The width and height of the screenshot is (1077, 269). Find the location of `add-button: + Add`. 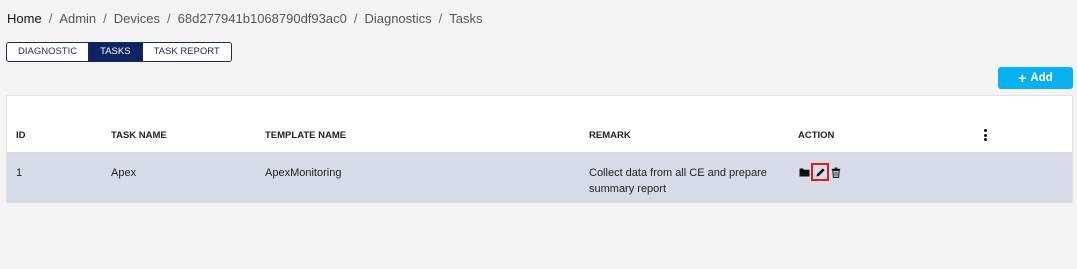

add-button: + Add is located at coordinates (1035, 78).